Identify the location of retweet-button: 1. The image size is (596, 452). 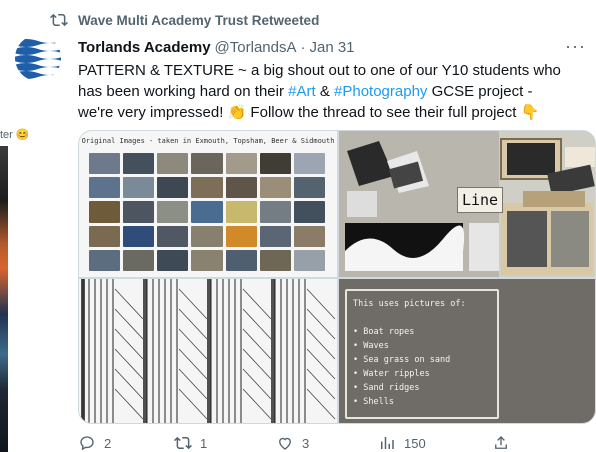
(190, 443).